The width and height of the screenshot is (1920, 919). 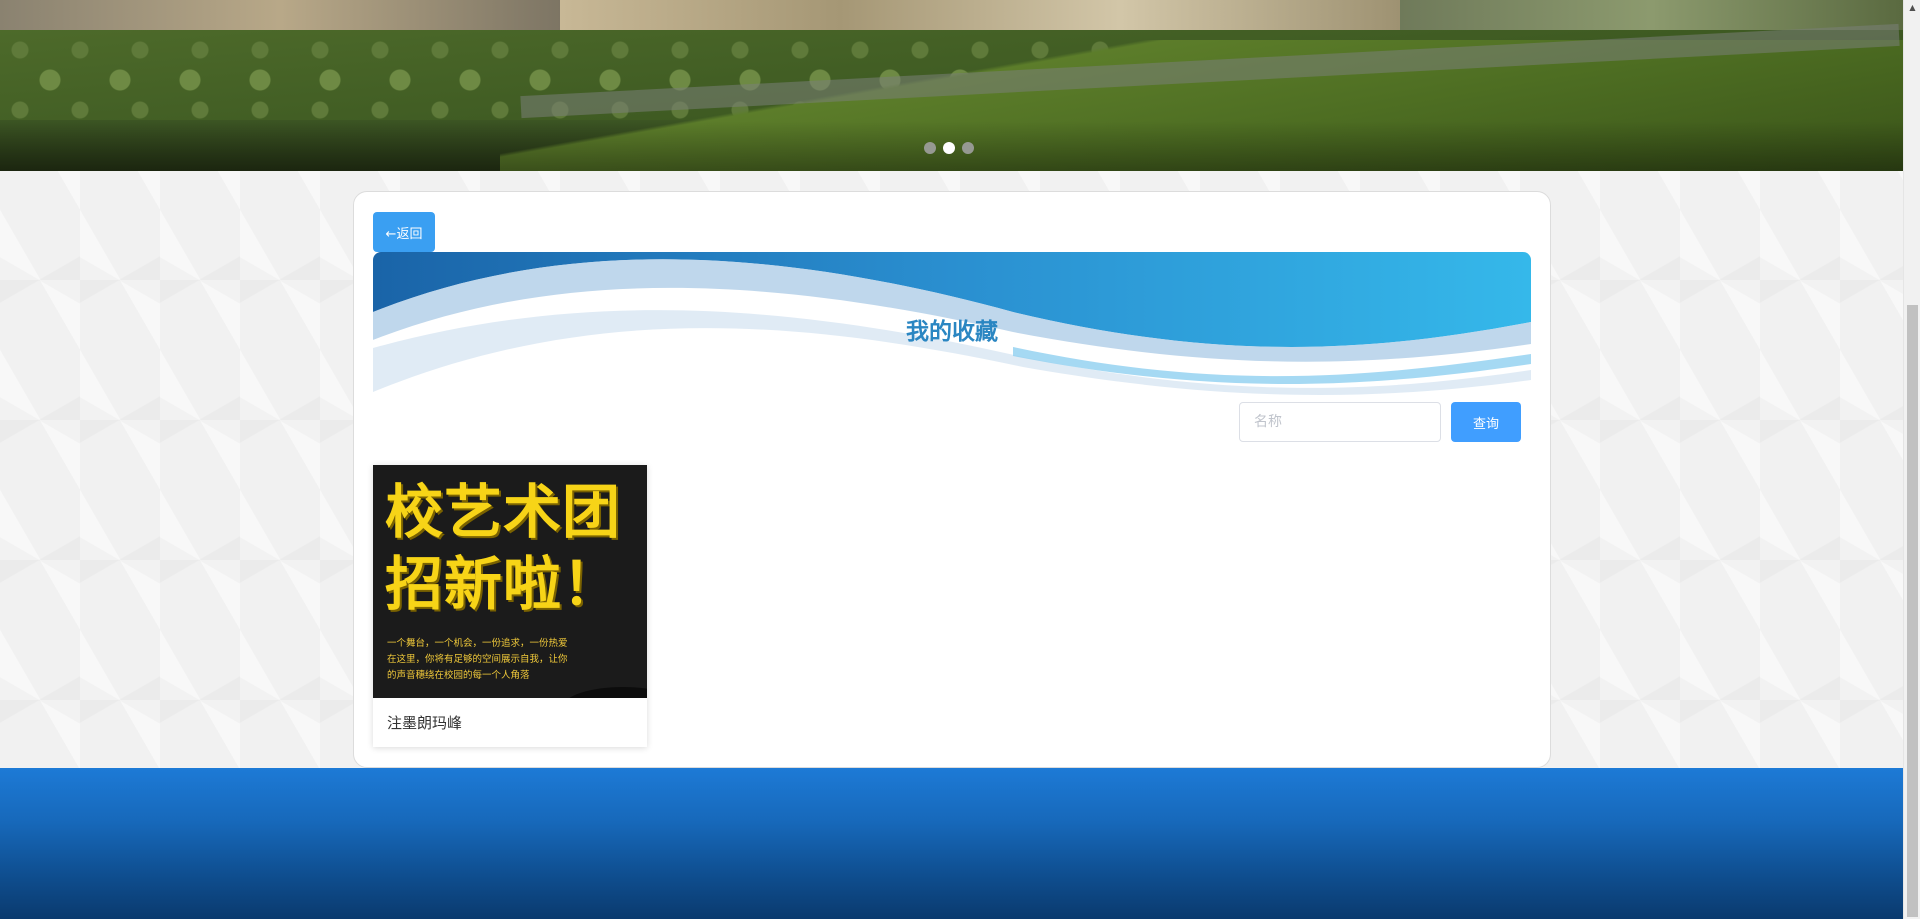 I want to click on scrollbar-thumb, so click(x=1912, y=611).